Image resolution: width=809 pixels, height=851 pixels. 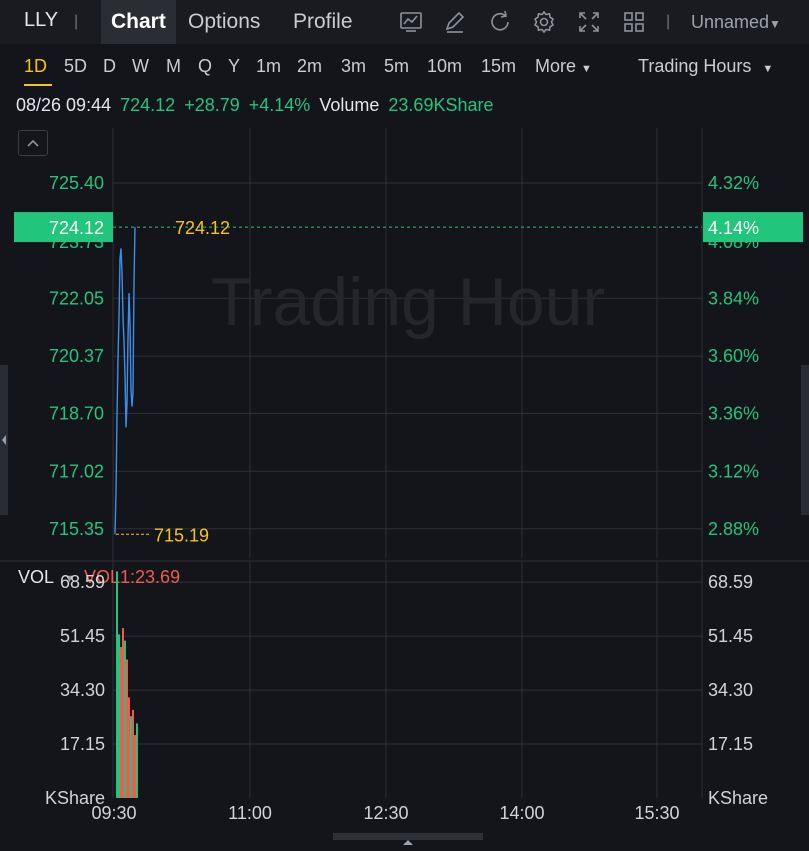 I want to click on volume-bars, so click(x=127, y=684).